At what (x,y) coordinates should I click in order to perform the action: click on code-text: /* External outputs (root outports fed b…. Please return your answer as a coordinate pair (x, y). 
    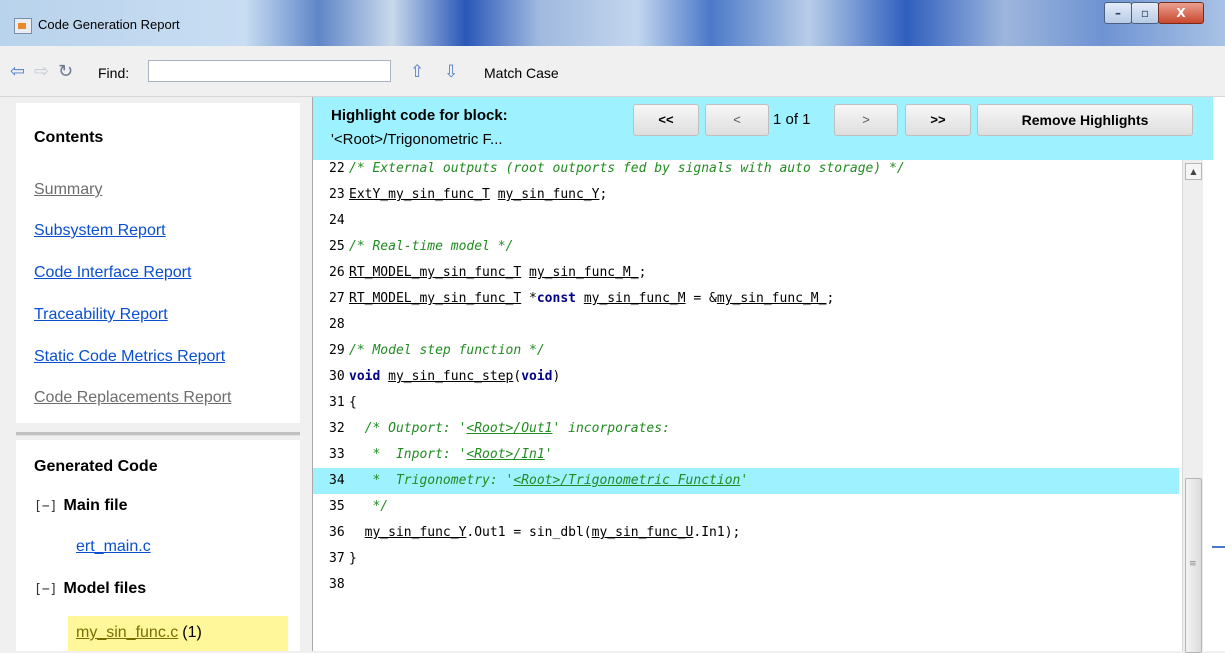
    Looking at the image, I should click on (627, 168).